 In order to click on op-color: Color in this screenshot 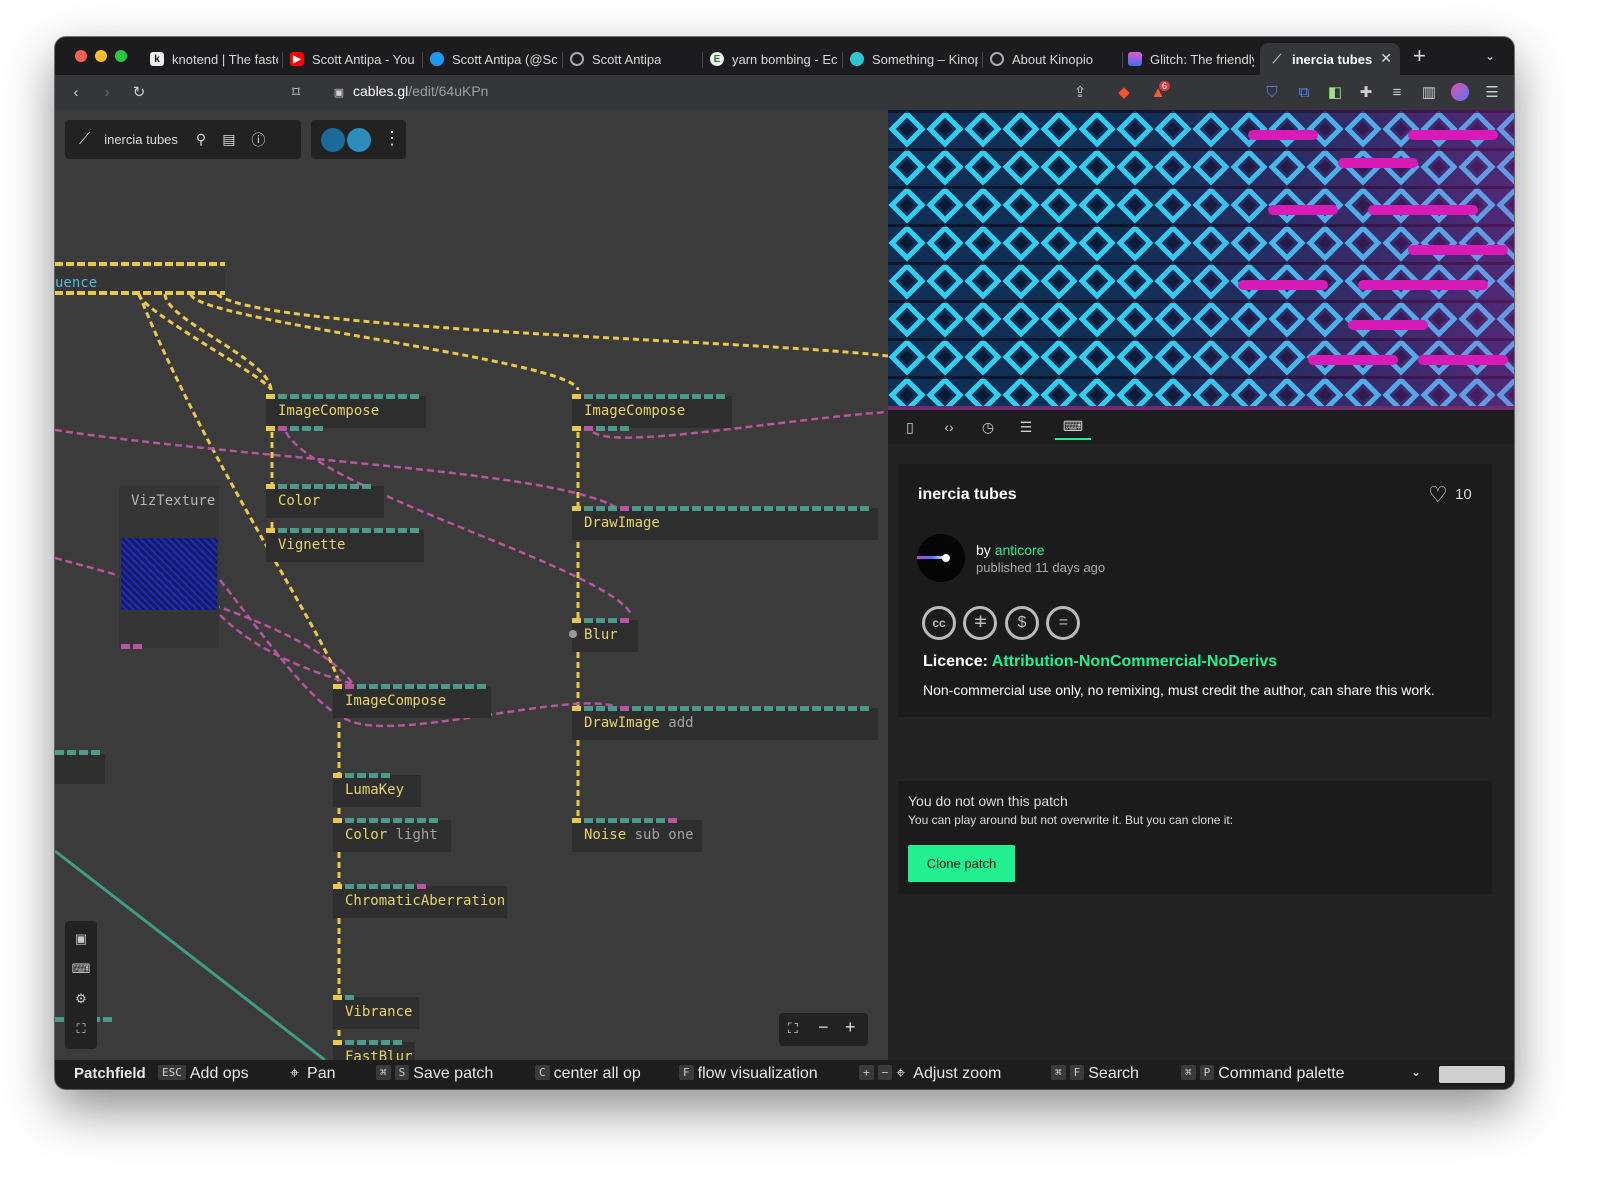, I will do `click(325, 502)`.